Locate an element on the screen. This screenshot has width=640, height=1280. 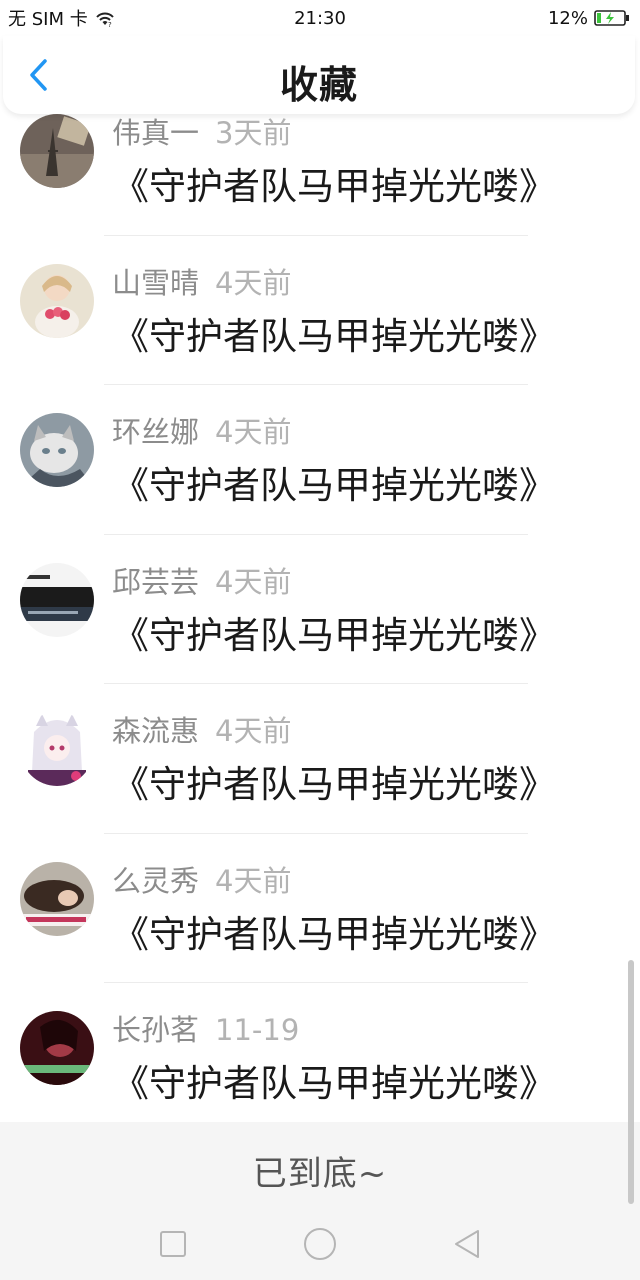
app-header: 收藏 is located at coordinates (319, 75).